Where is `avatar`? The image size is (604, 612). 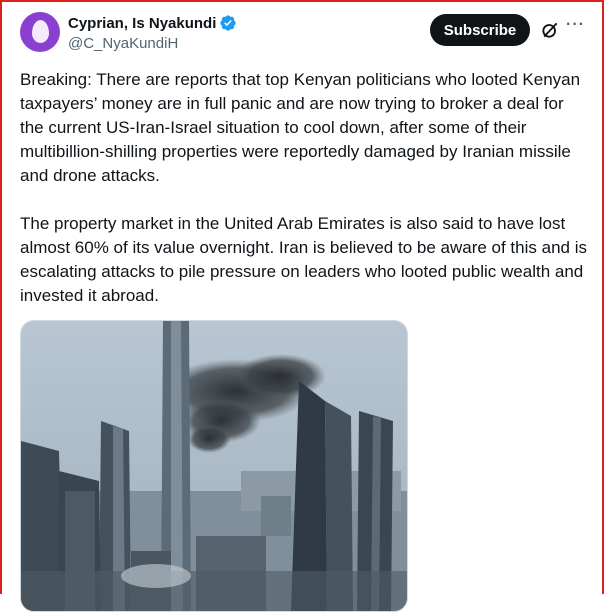
avatar is located at coordinates (40, 32).